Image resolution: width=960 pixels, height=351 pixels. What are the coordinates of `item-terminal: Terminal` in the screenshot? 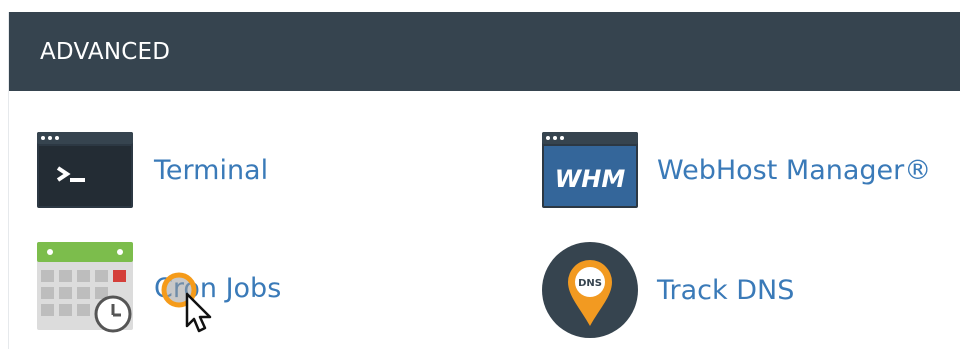 It's located at (152, 170).